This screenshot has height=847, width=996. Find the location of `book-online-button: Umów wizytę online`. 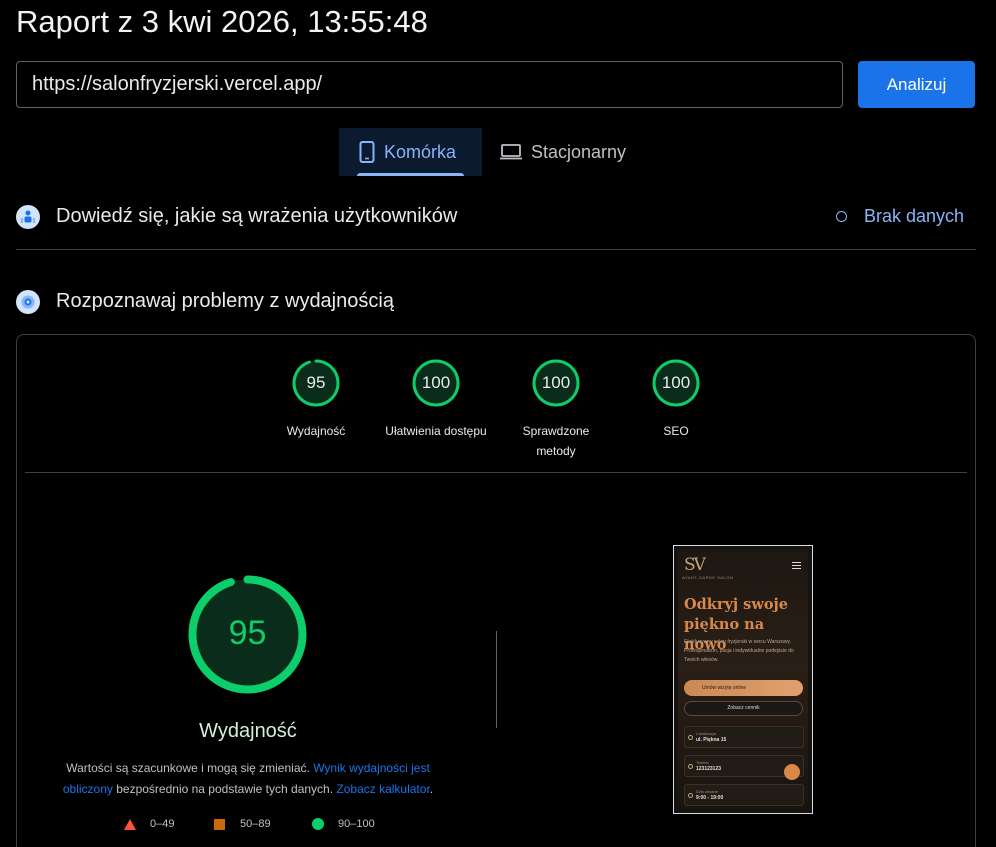

book-online-button: Umów wizytę online is located at coordinates (743, 688).